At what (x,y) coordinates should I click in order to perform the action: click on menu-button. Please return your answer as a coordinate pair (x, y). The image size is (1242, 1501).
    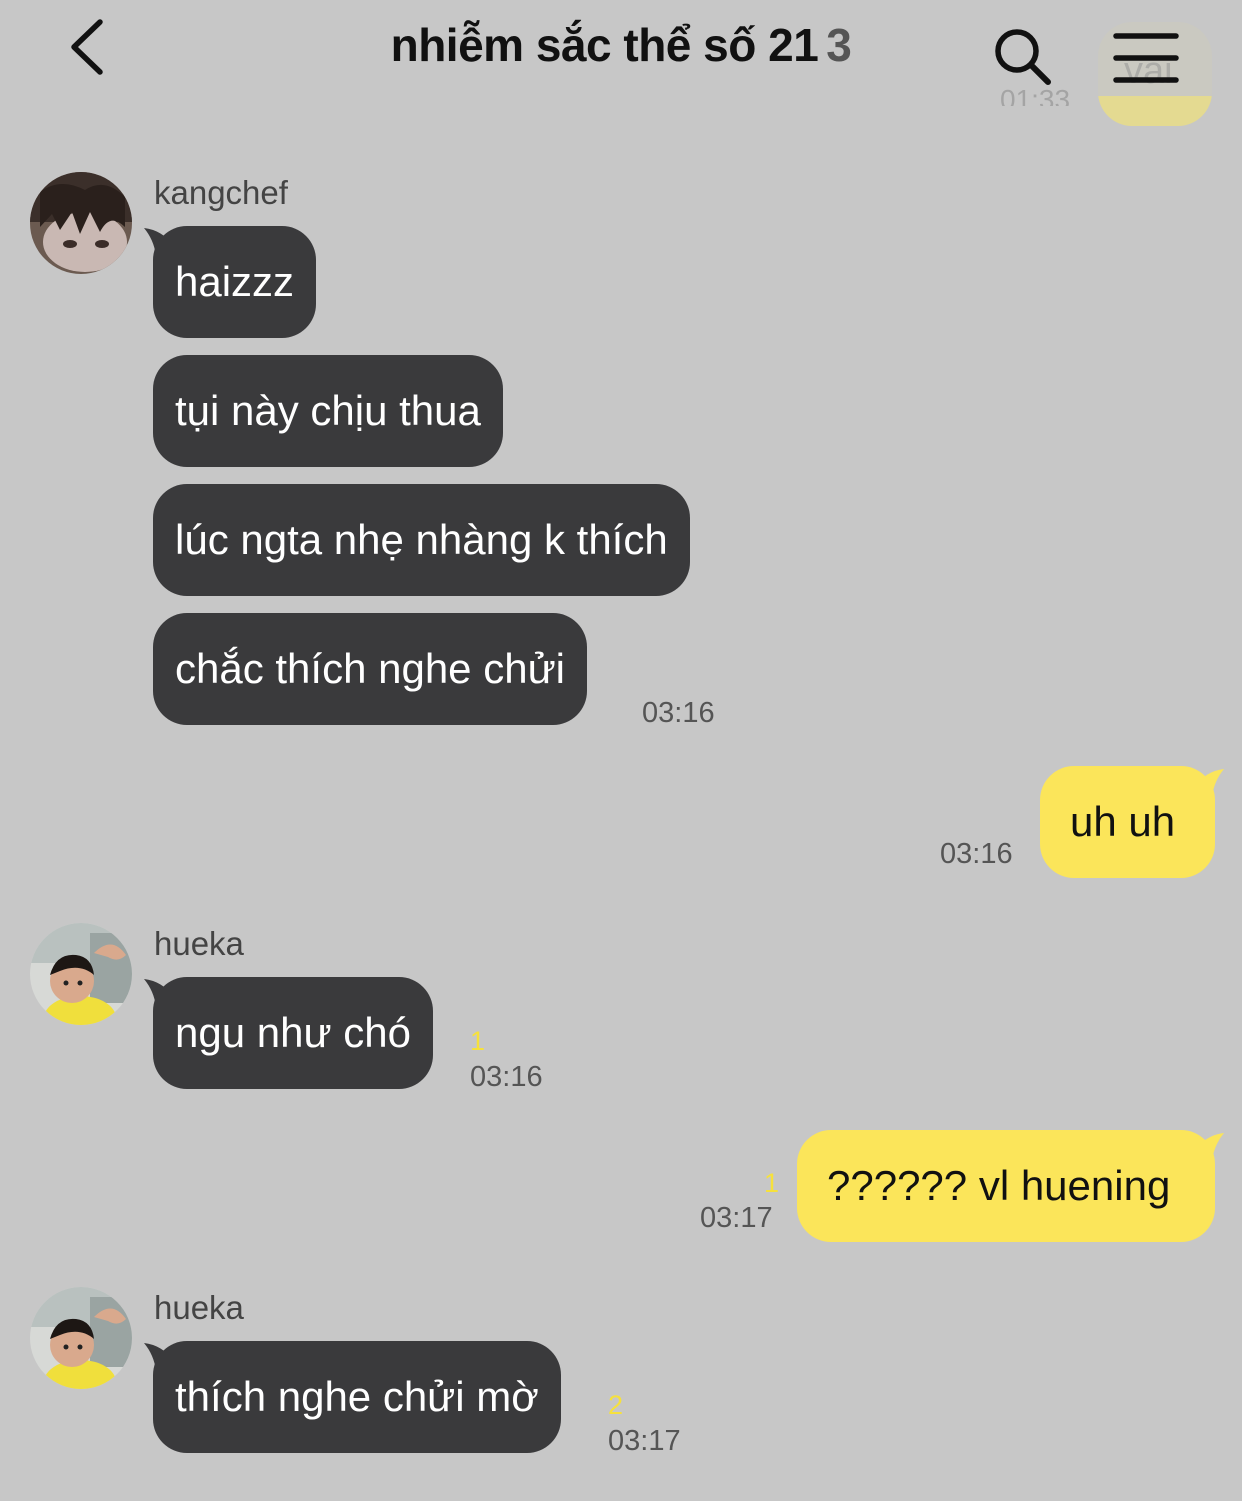
    Looking at the image, I should click on (1146, 58).